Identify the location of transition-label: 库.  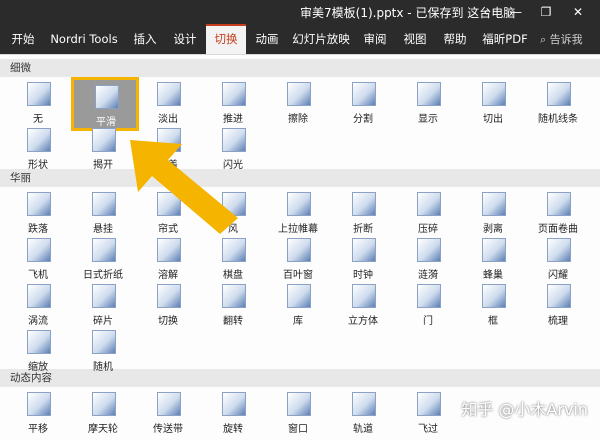
(298, 321).